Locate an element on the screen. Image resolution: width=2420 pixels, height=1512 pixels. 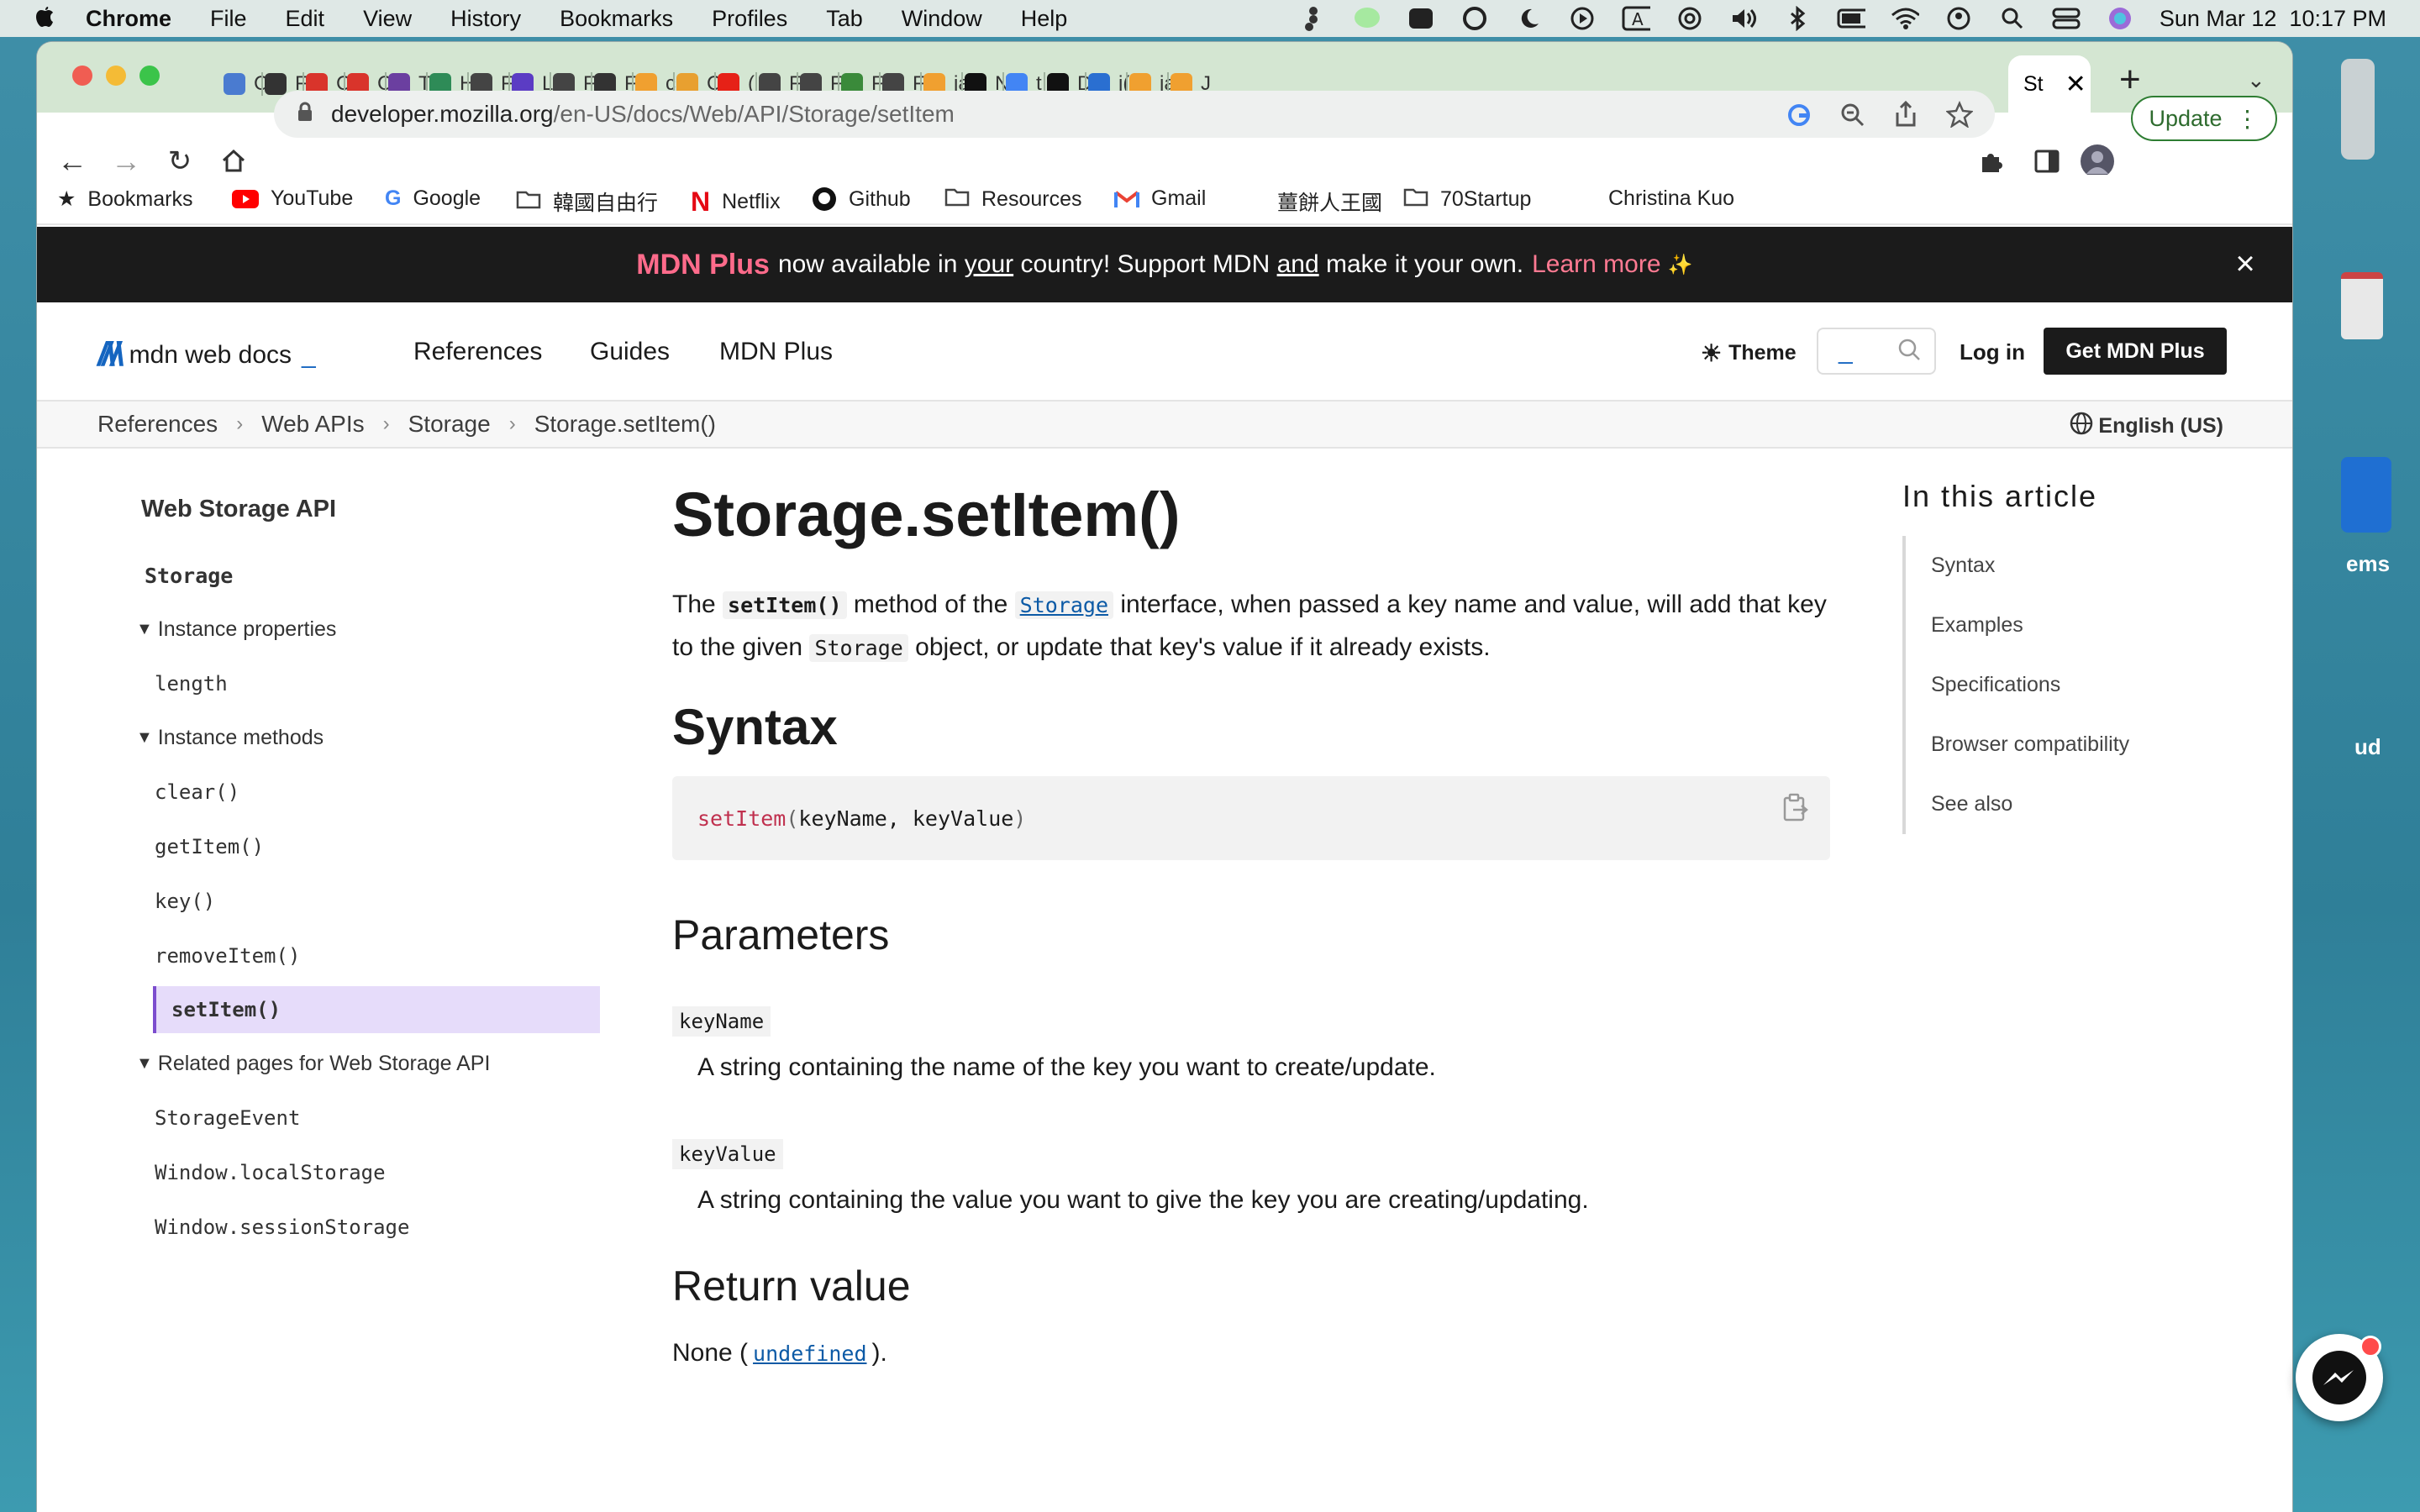
wifi-icon is located at coordinates (1905, 18).